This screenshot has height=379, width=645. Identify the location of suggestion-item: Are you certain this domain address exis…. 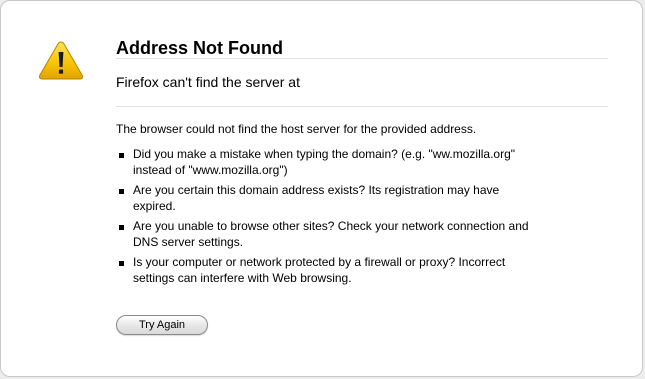
(356, 198).